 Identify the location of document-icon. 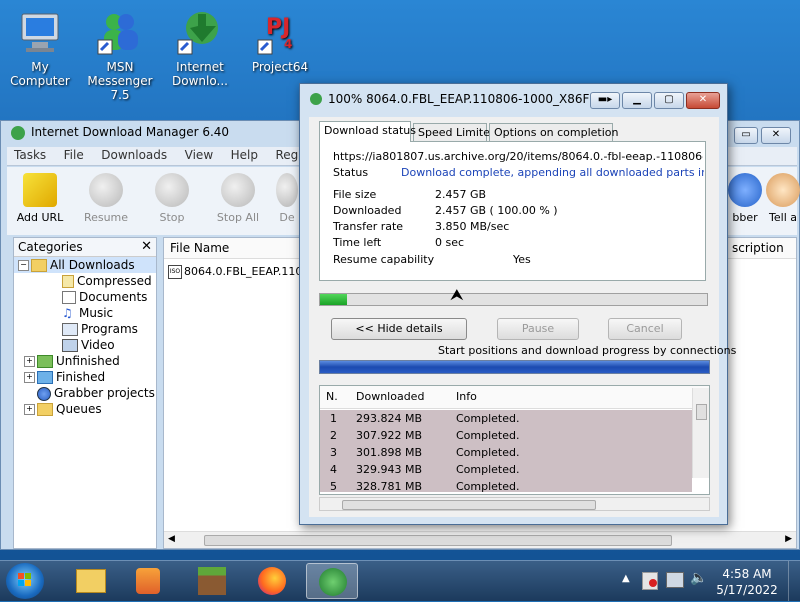
(69, 297).